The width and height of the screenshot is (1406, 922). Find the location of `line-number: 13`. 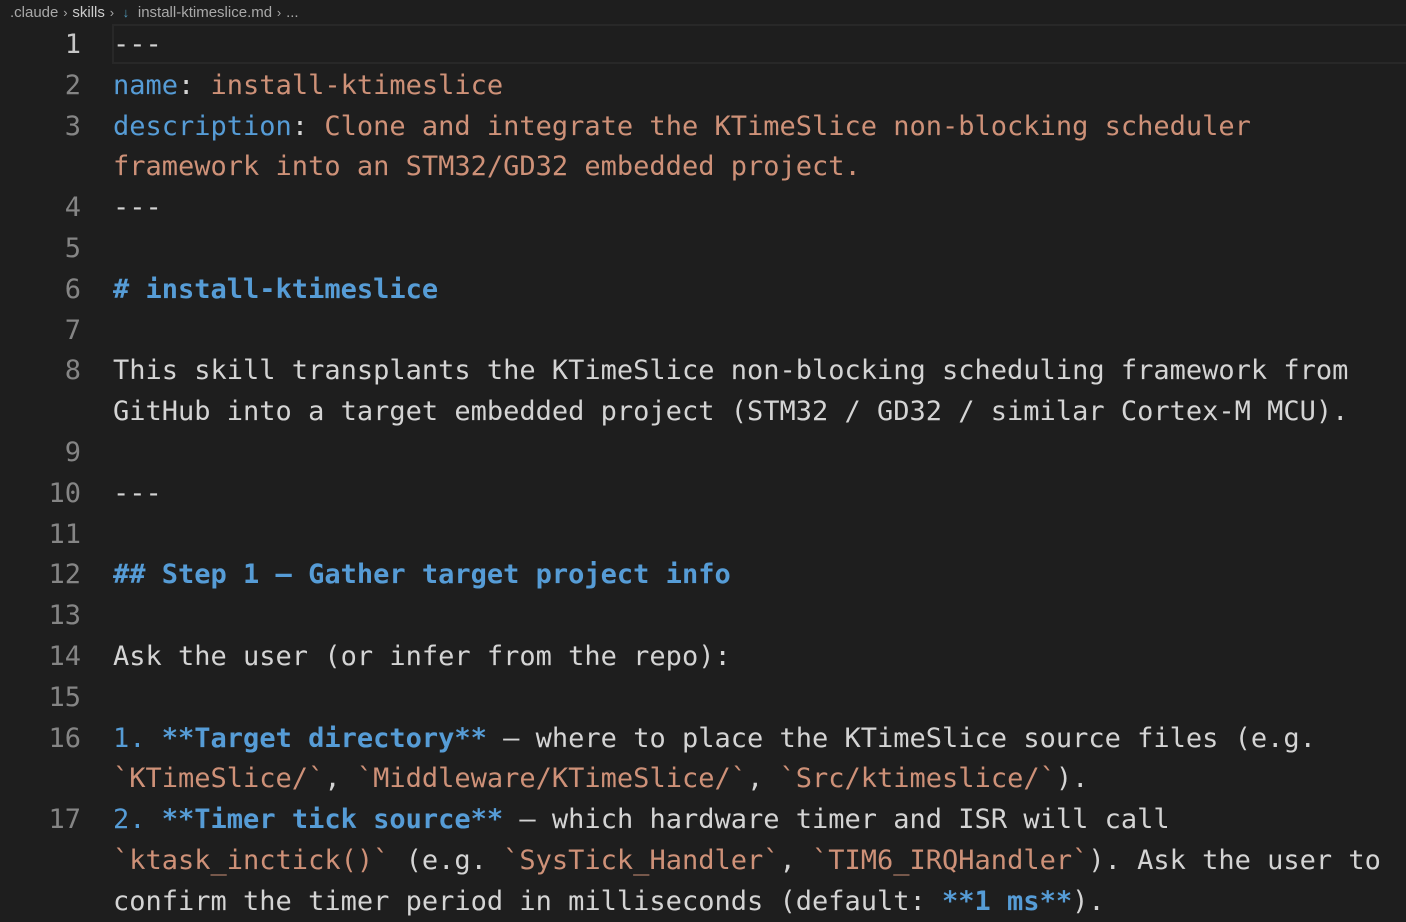

line-number: 13 is located at coordinates (64, 616).